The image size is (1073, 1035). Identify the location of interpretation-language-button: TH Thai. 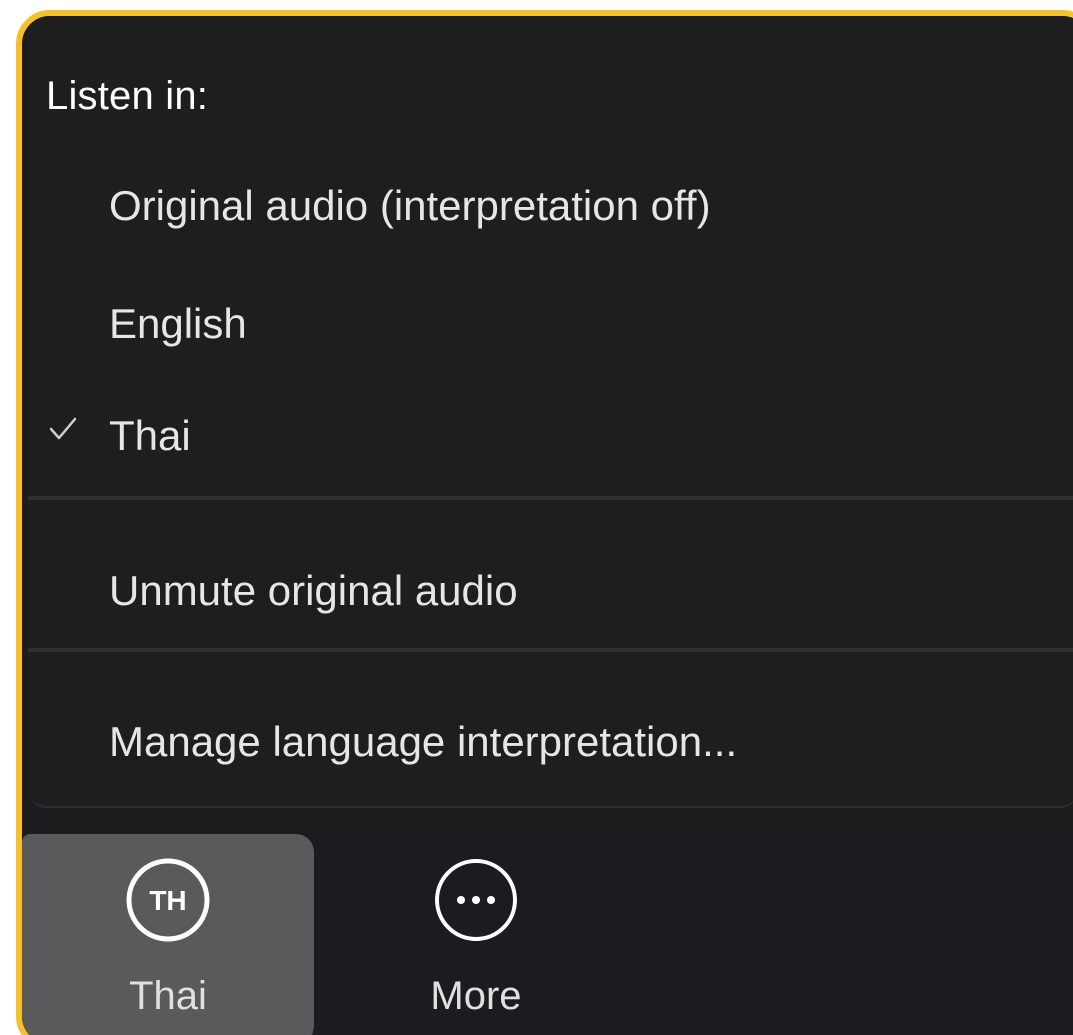
(168, 934).